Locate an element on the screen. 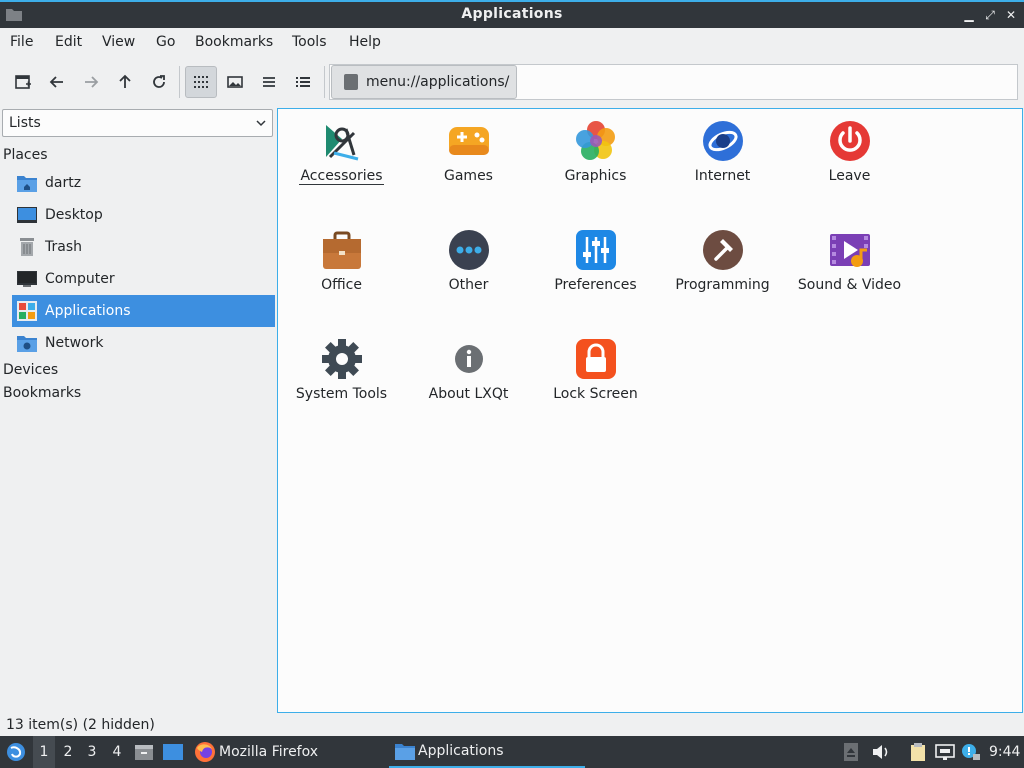 The width and height of the screenshot is (1024, 768). arrow-left-icon is located at coordinates (56, 82).